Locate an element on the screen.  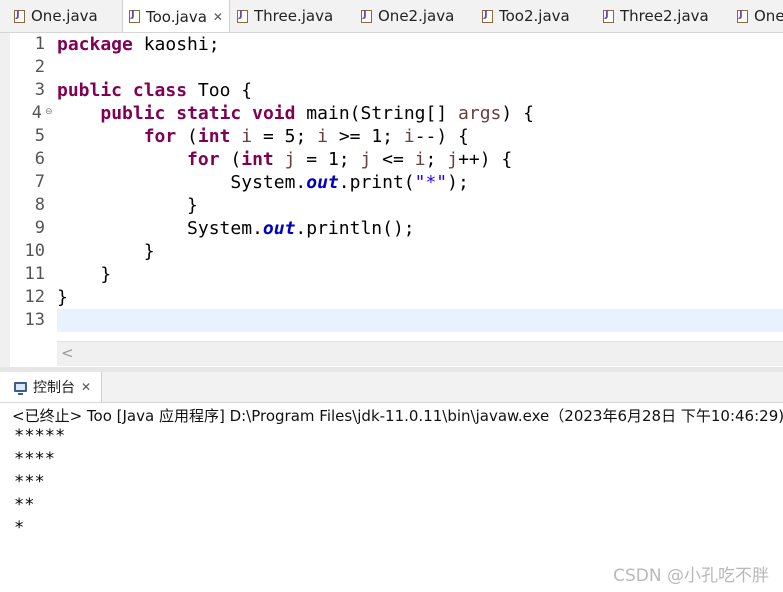
horizontal-scrollbar: < is located at coordinates (420, 353).